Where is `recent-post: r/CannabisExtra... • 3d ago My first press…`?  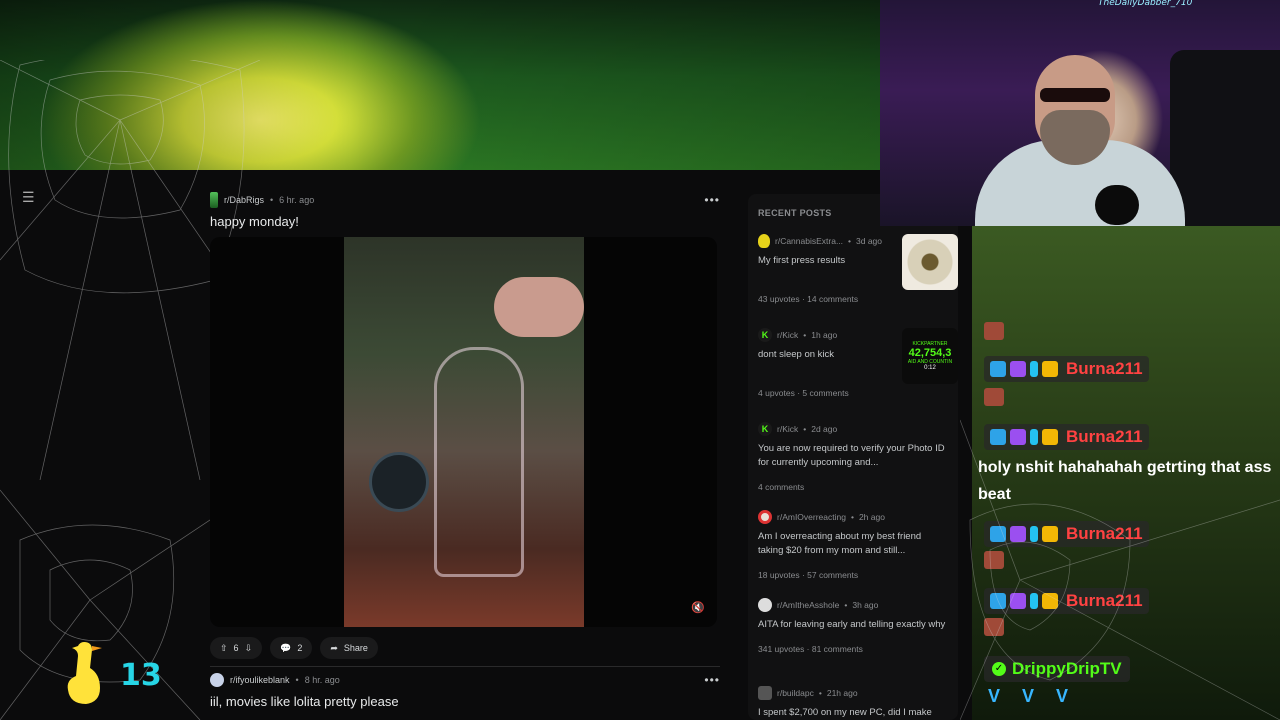 recent-post: r/CannabisExtra... • 3d ago My first press… is located at coordinates (858, 269).